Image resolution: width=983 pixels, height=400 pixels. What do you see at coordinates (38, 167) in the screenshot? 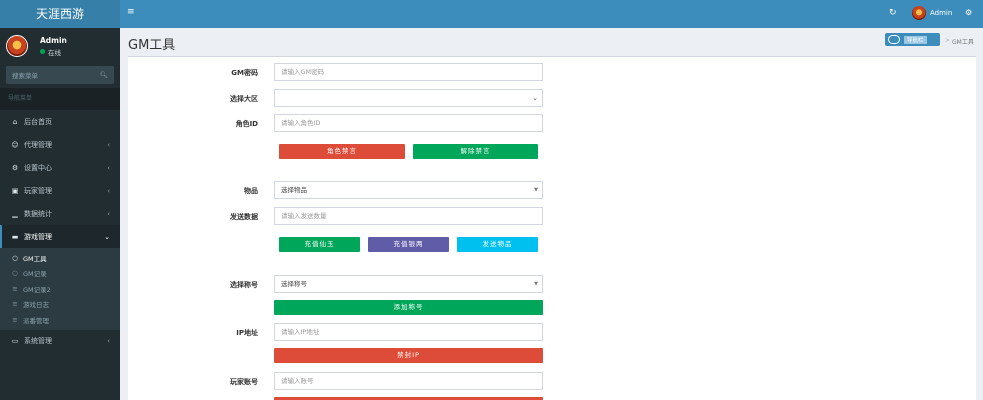
I see `sidebar-item-label: 设置中心` at bounding box center [38, 167].